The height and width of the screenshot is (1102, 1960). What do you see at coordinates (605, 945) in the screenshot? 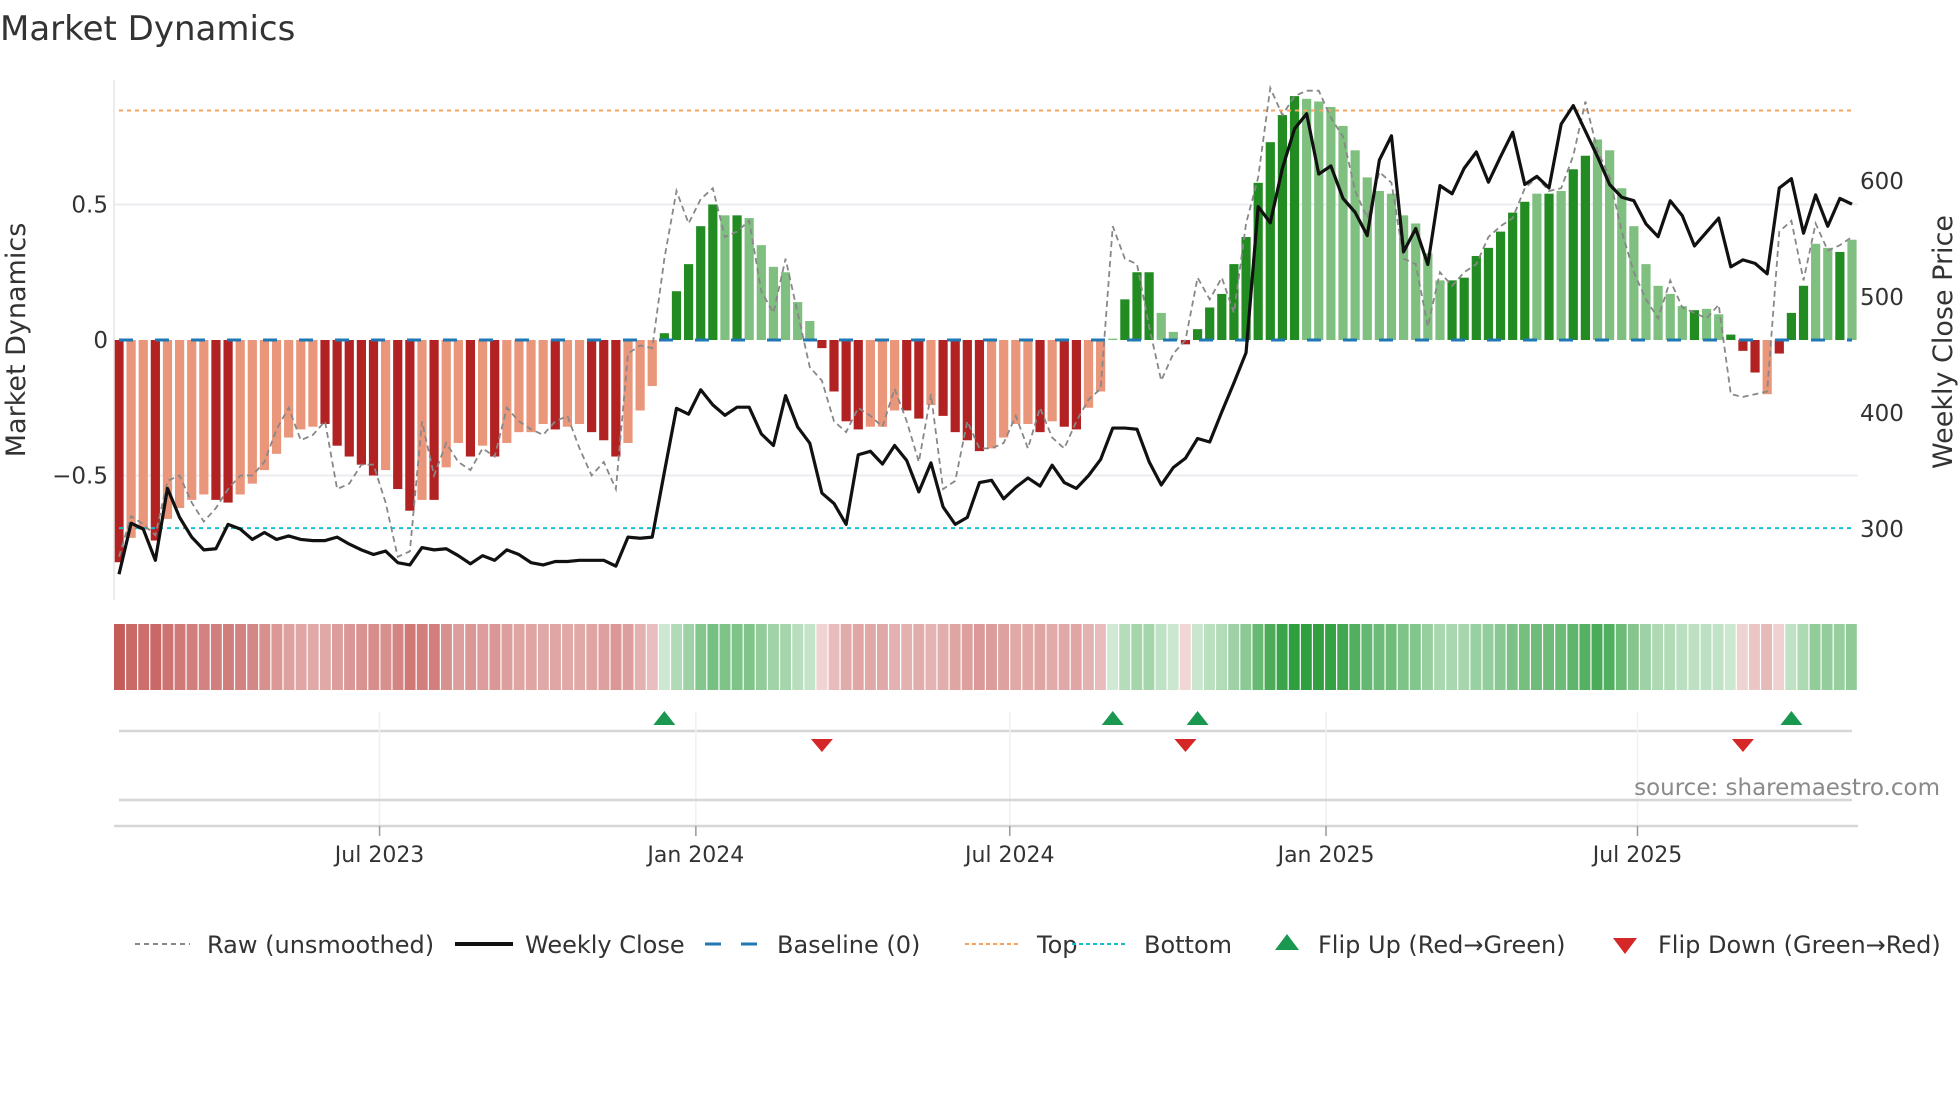
I see `legend-label: Weekly Close` at bounding box center [605, 945].